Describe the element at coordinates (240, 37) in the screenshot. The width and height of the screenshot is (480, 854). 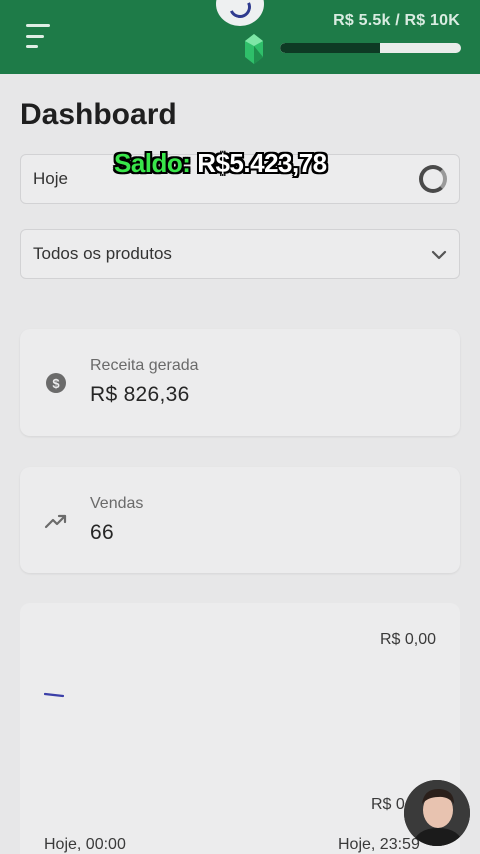
I see `top-bar: R$ 5.5k / R$ 10K` at that location.